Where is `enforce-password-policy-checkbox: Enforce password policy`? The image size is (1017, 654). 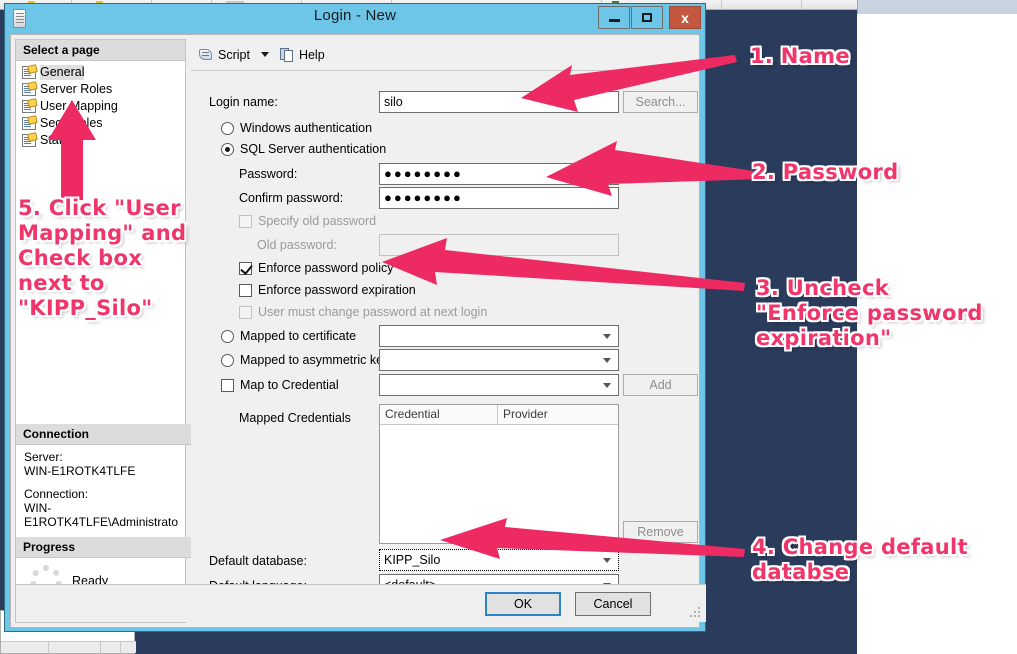 enforce-password-policy-checkbox: Enforce password policy is located at coordinates (316, 268).